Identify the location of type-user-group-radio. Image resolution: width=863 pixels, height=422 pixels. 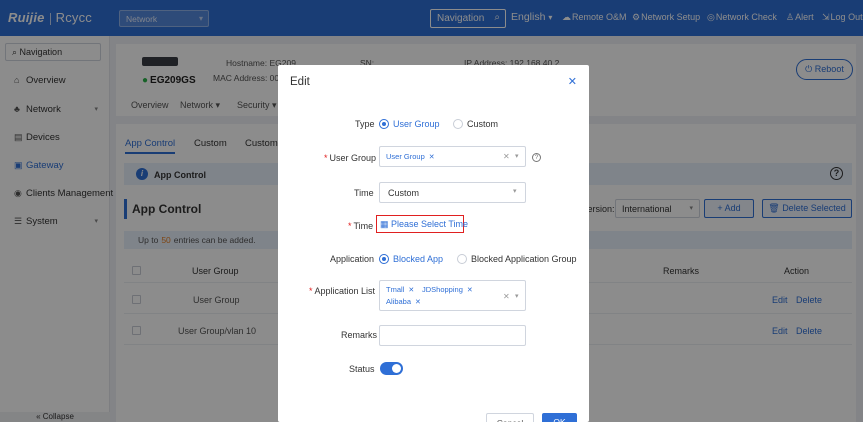
(384, 124).